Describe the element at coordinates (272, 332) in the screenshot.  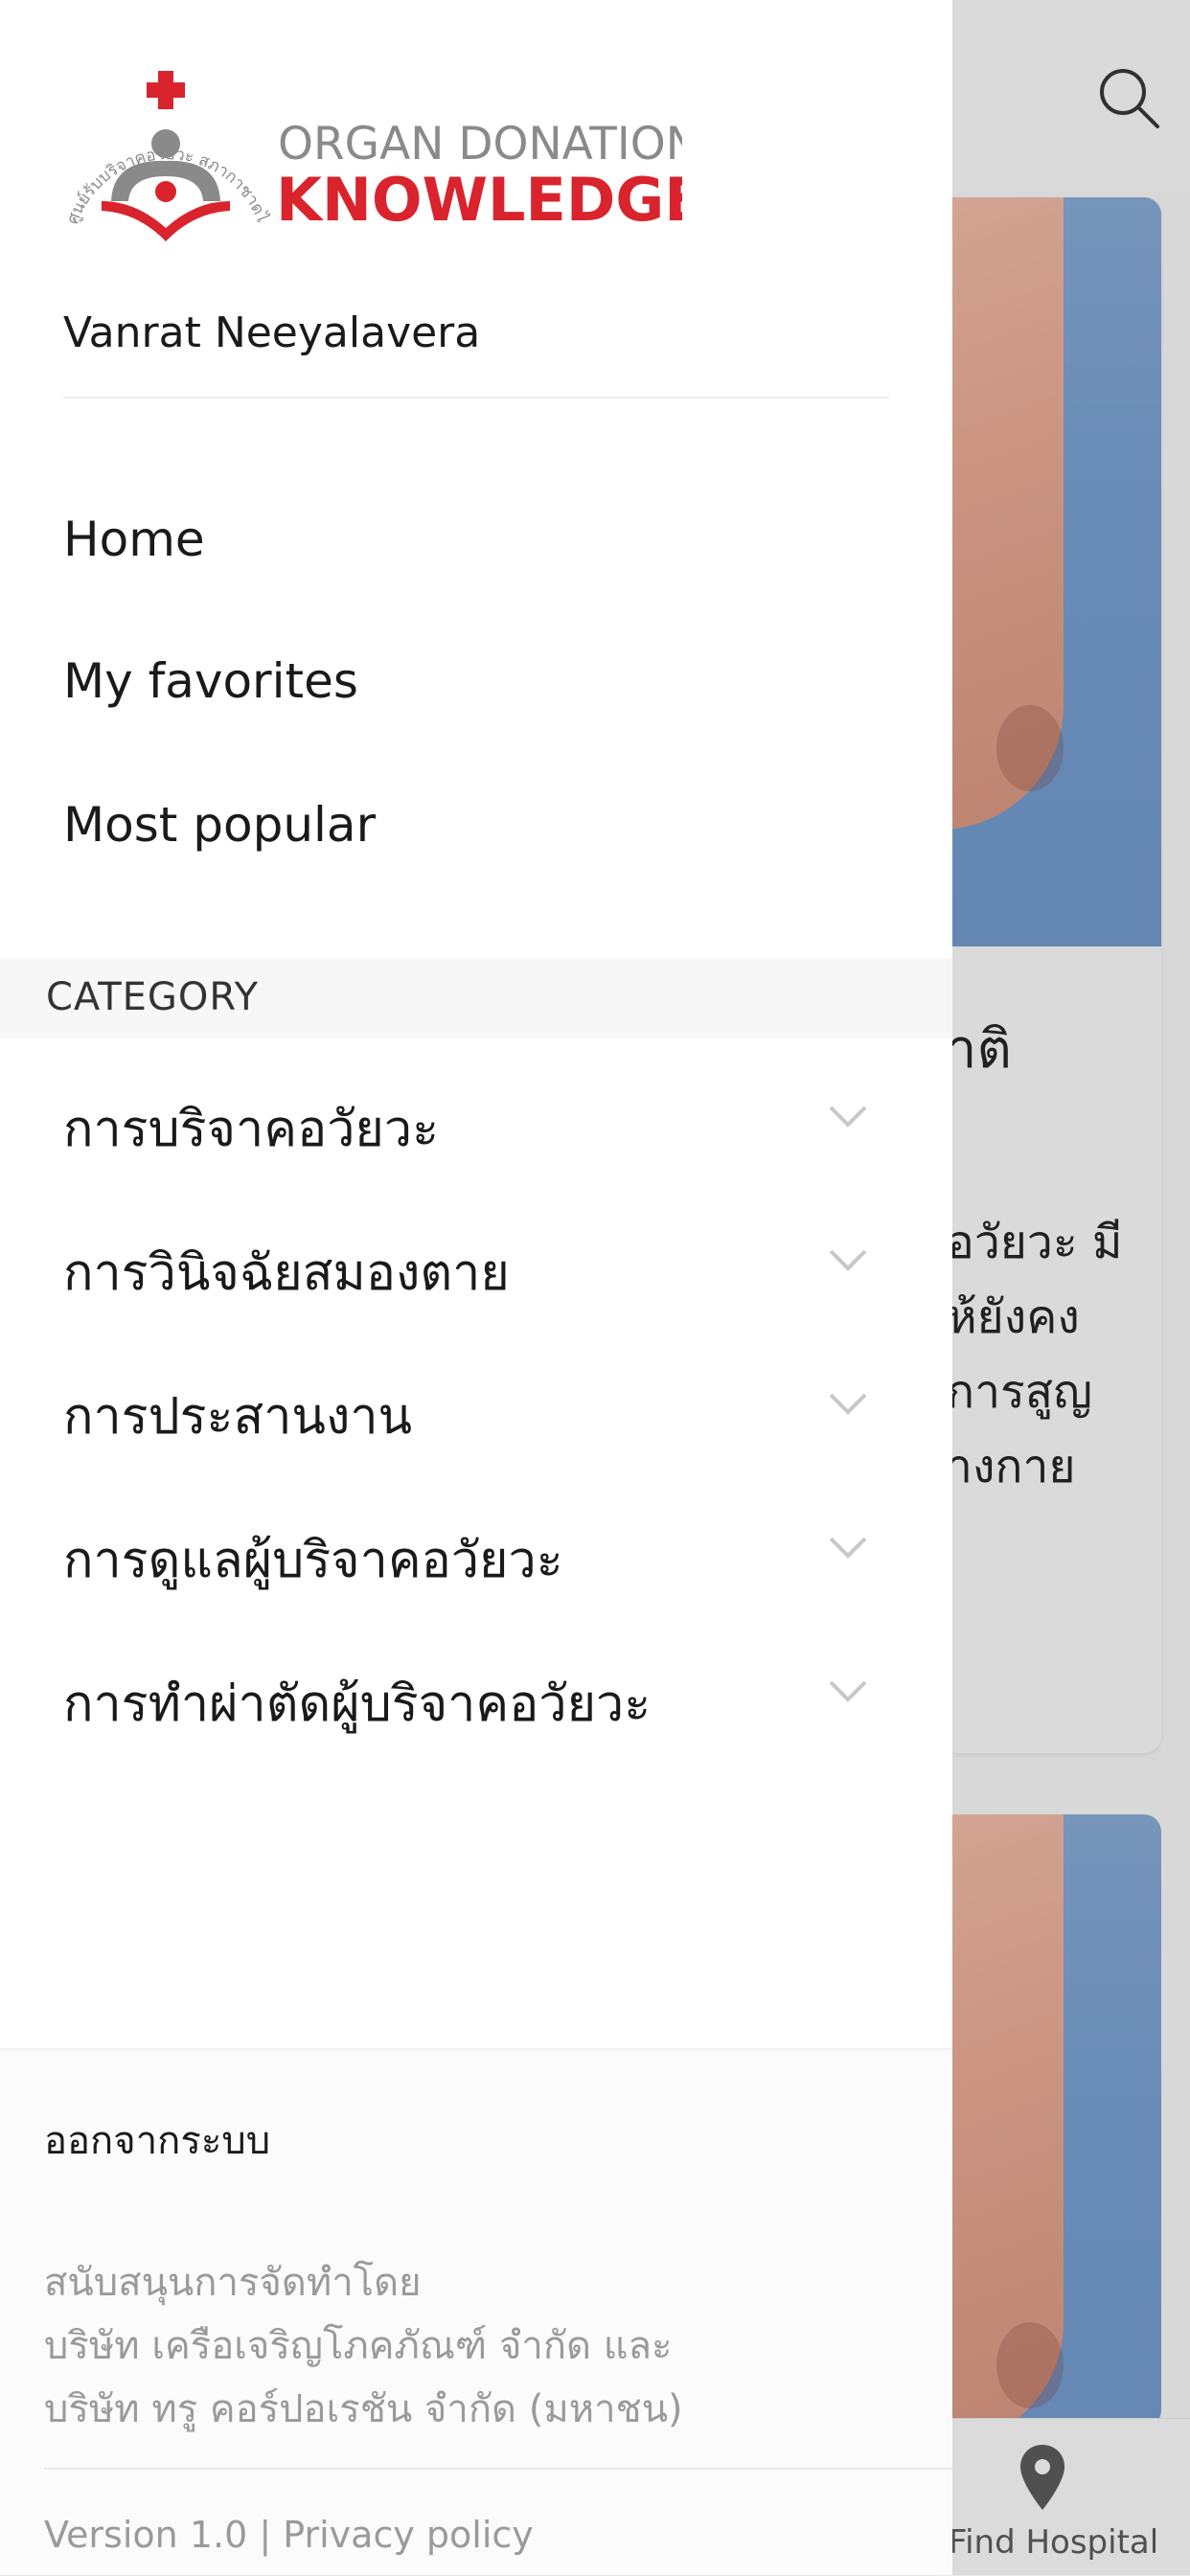
I see `user-name: Vanrat Neeyalavera` at that location.